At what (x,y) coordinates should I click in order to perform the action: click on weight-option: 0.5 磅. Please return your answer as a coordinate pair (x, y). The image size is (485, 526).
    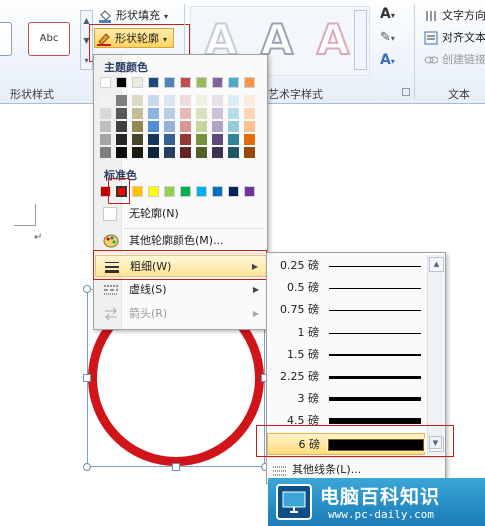
    Looking at the image, I should click on (346, 288).